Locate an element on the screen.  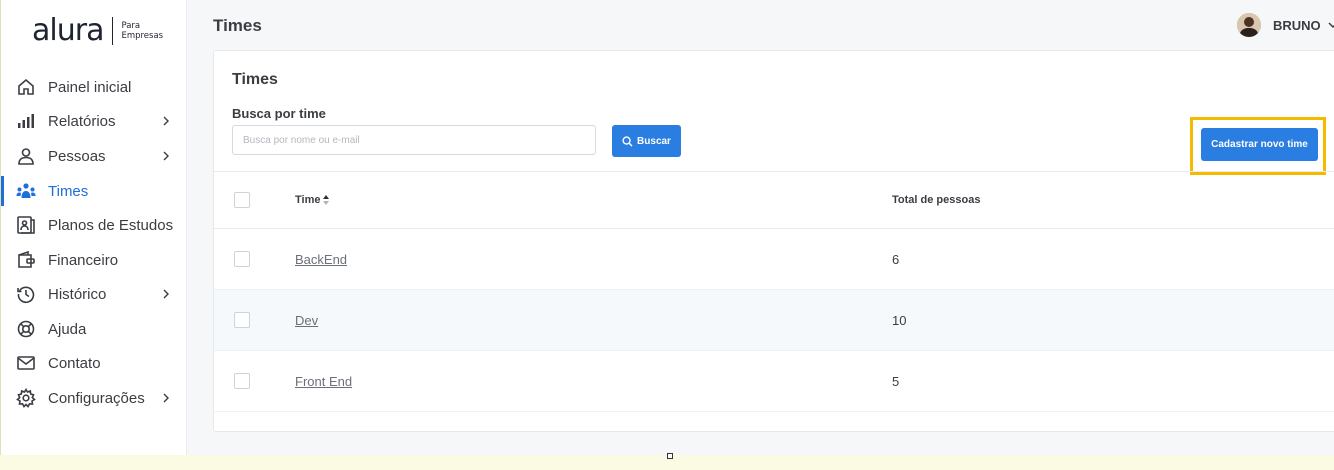
sidebar-item-label: Pessoas is located at coordinates (77, 156).